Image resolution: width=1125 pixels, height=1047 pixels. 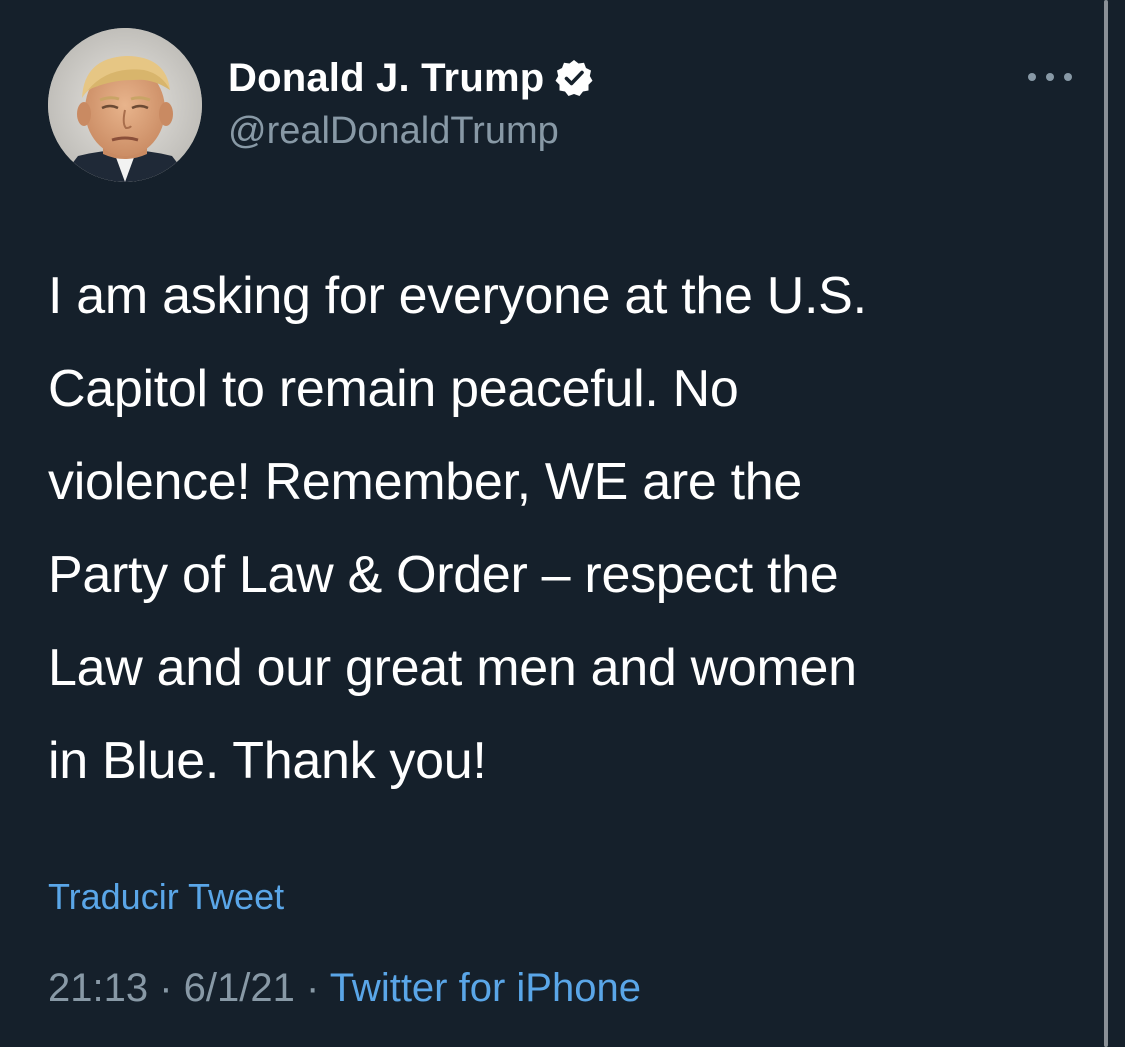 I want to click on avatar, so click(x=125, y=105).